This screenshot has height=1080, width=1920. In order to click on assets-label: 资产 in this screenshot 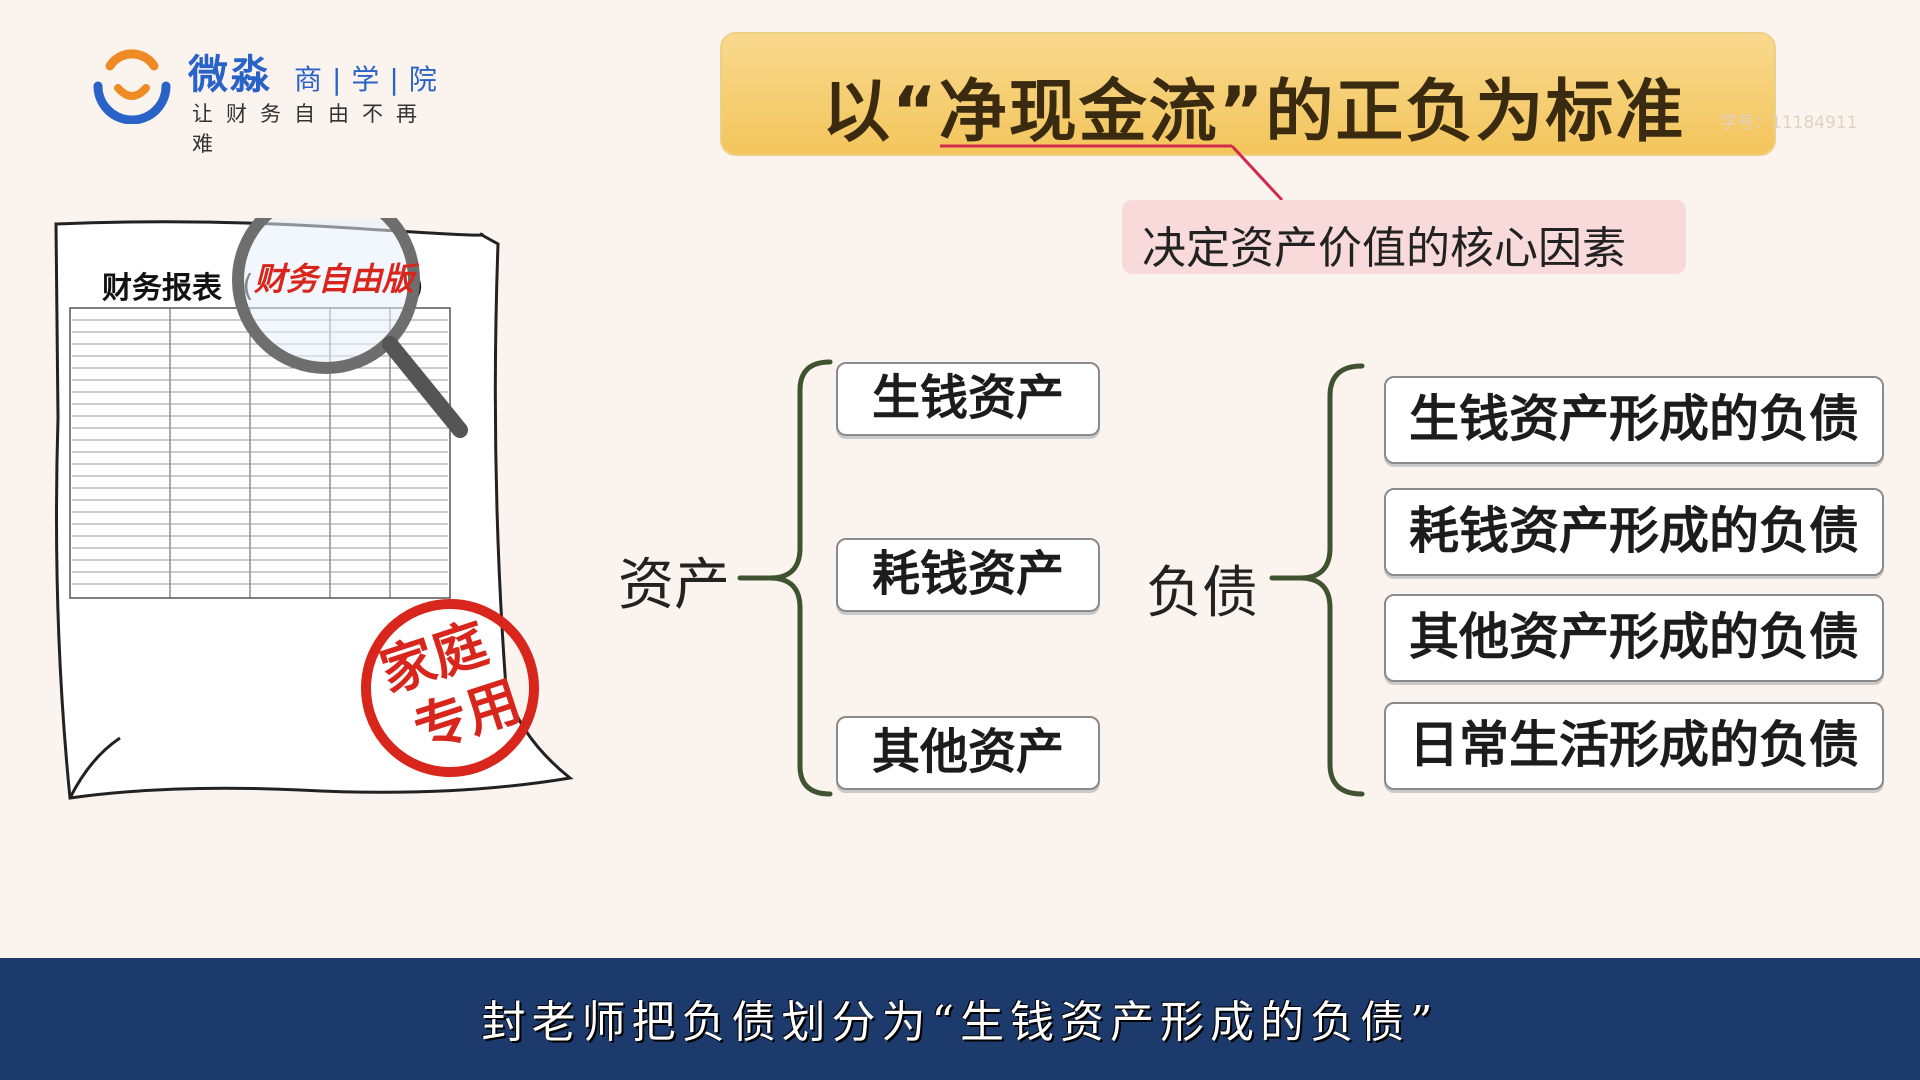, I will do `click(674, 585)`.